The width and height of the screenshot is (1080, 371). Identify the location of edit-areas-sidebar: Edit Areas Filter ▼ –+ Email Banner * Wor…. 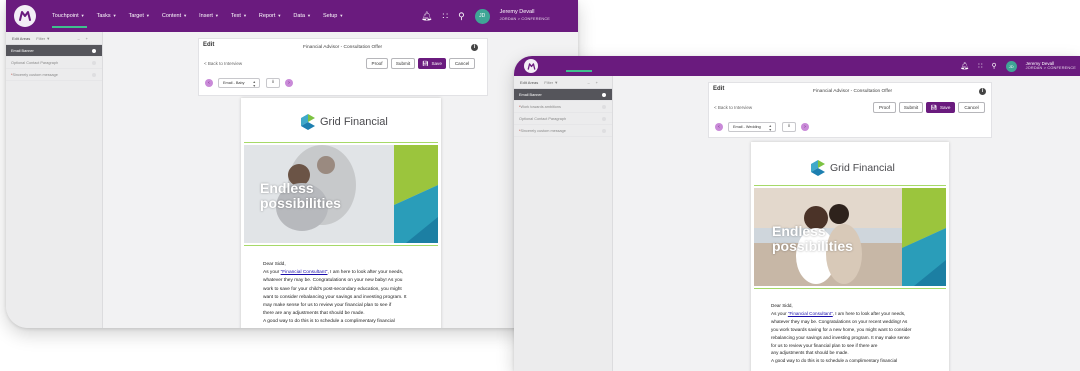
(563, 223).